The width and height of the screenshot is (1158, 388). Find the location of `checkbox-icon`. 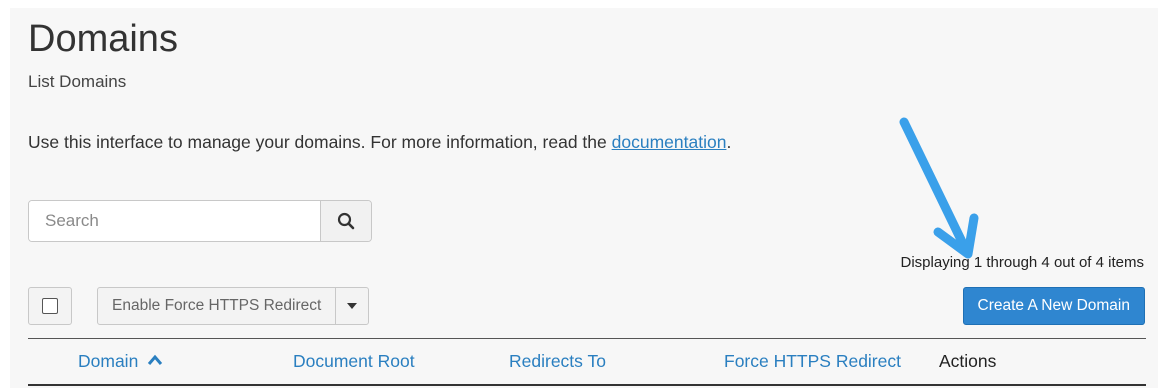

checkbox-icon is located at coordinates (50, 306).